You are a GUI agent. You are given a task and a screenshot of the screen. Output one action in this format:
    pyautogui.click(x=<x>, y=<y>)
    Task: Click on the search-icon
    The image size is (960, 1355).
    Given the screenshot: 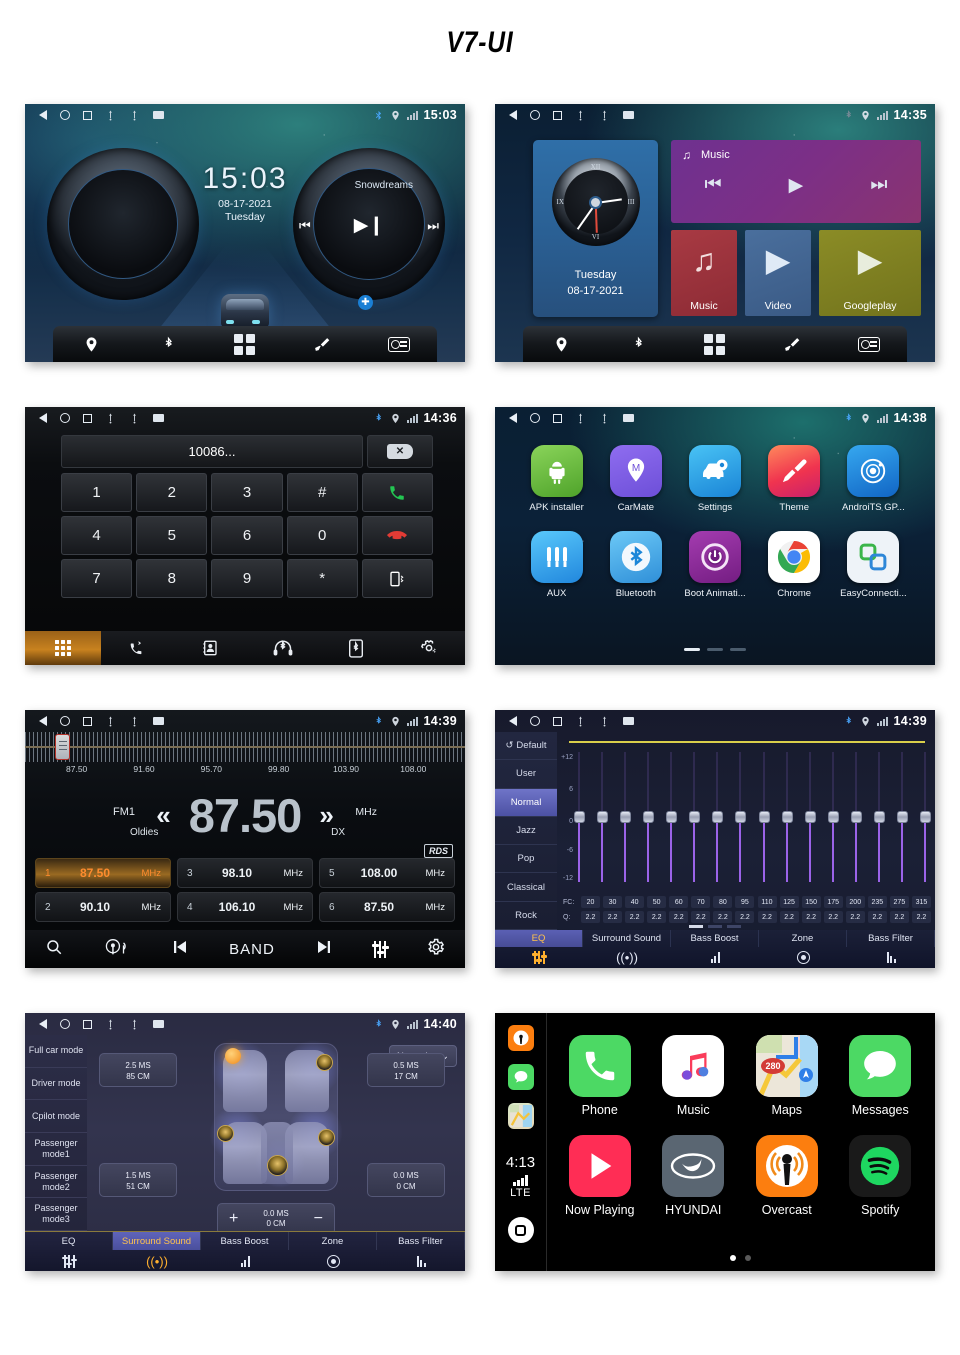 What is the action you would take?
    pyautogui.click(x=54, y=949)
    